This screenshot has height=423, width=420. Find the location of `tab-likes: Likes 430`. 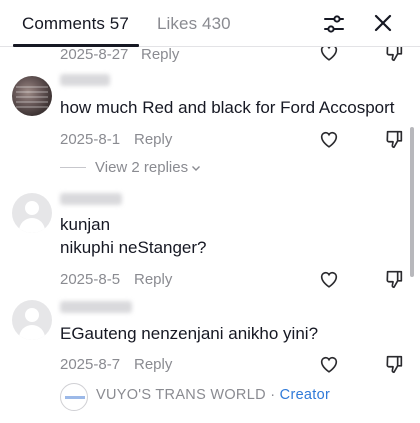

tab-likes: Likes 430 is located at coordinates (194, 24).